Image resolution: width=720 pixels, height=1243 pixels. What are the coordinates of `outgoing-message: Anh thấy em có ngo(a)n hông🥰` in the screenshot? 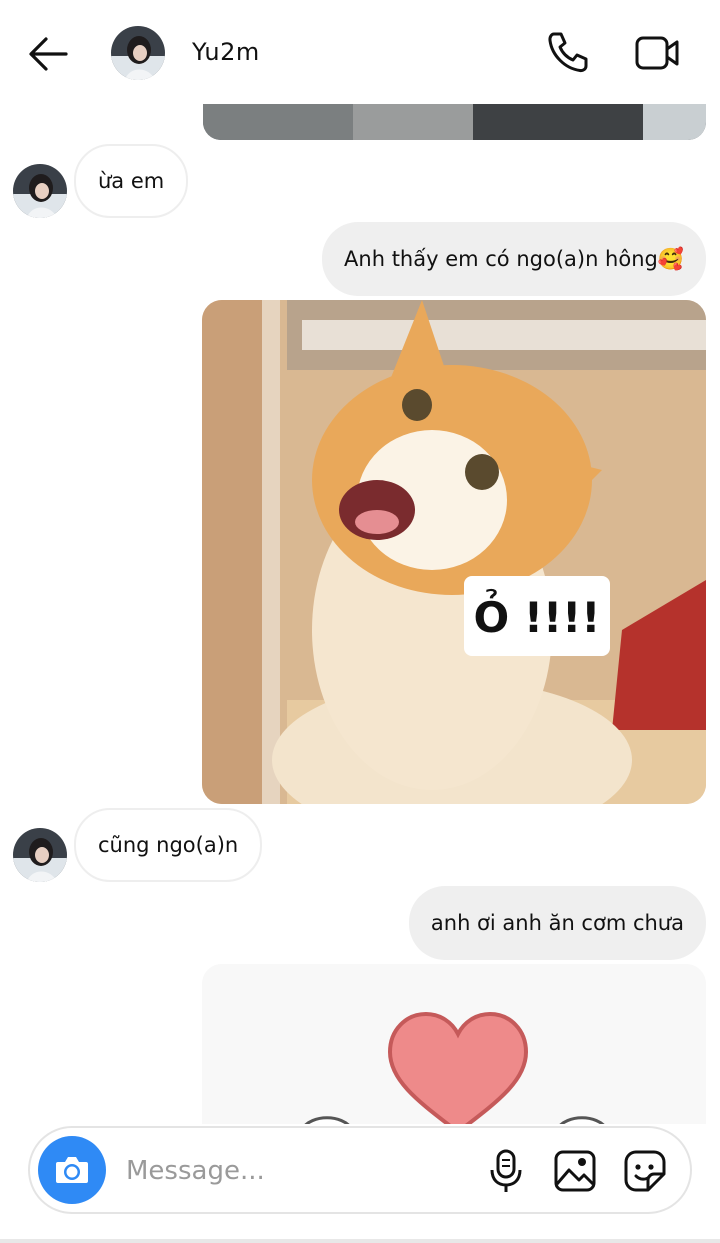 It's located at (514, 259).